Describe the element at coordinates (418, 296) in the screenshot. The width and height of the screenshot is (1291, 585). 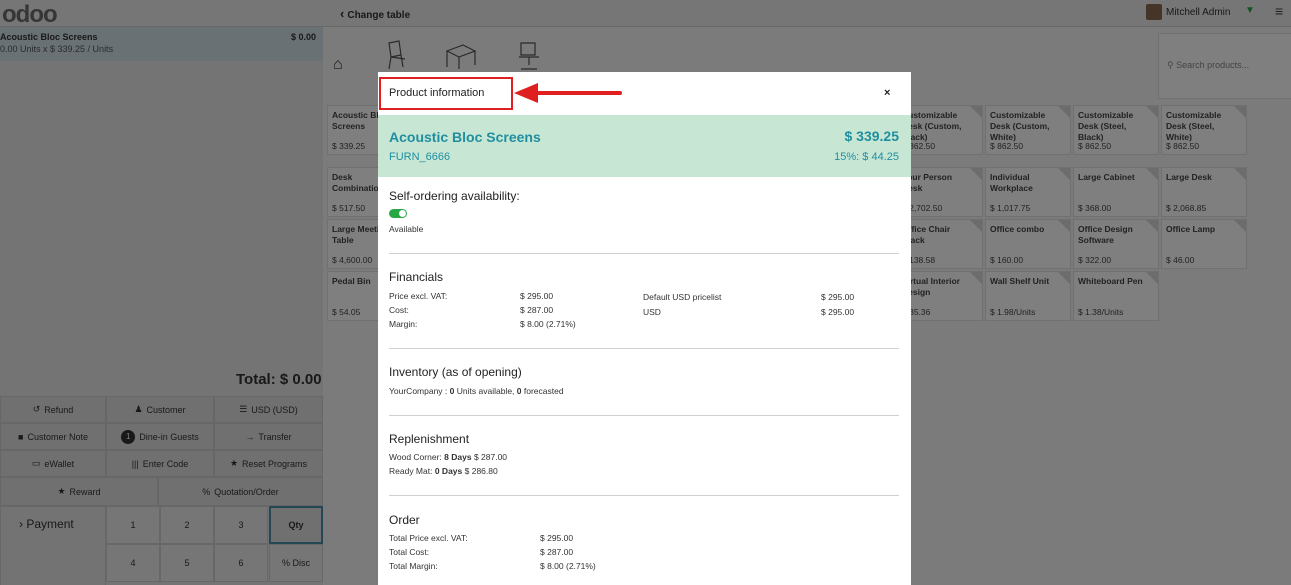
I see `fin-price-label: Price excl. VAT:` at that location.